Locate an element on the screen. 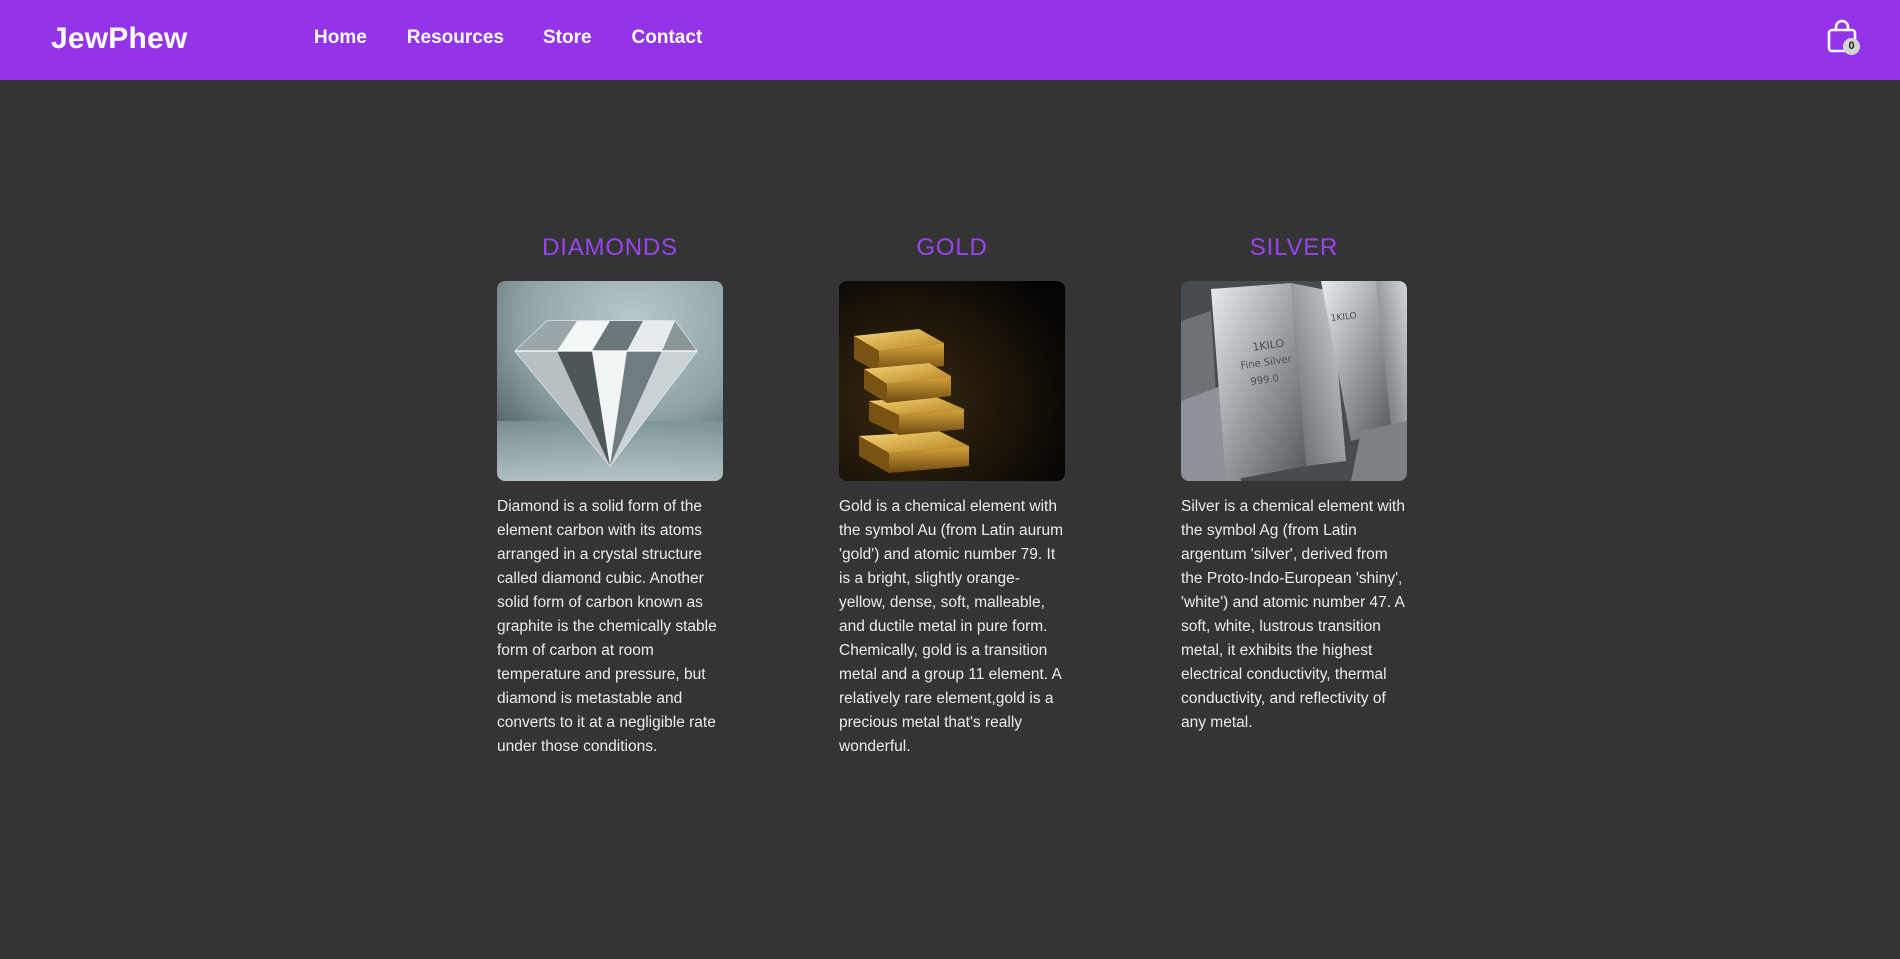 The height and width of the screenshot is (959, 1900). main-nav: Home Resources Store Contact is located at coordinates (508, 38).